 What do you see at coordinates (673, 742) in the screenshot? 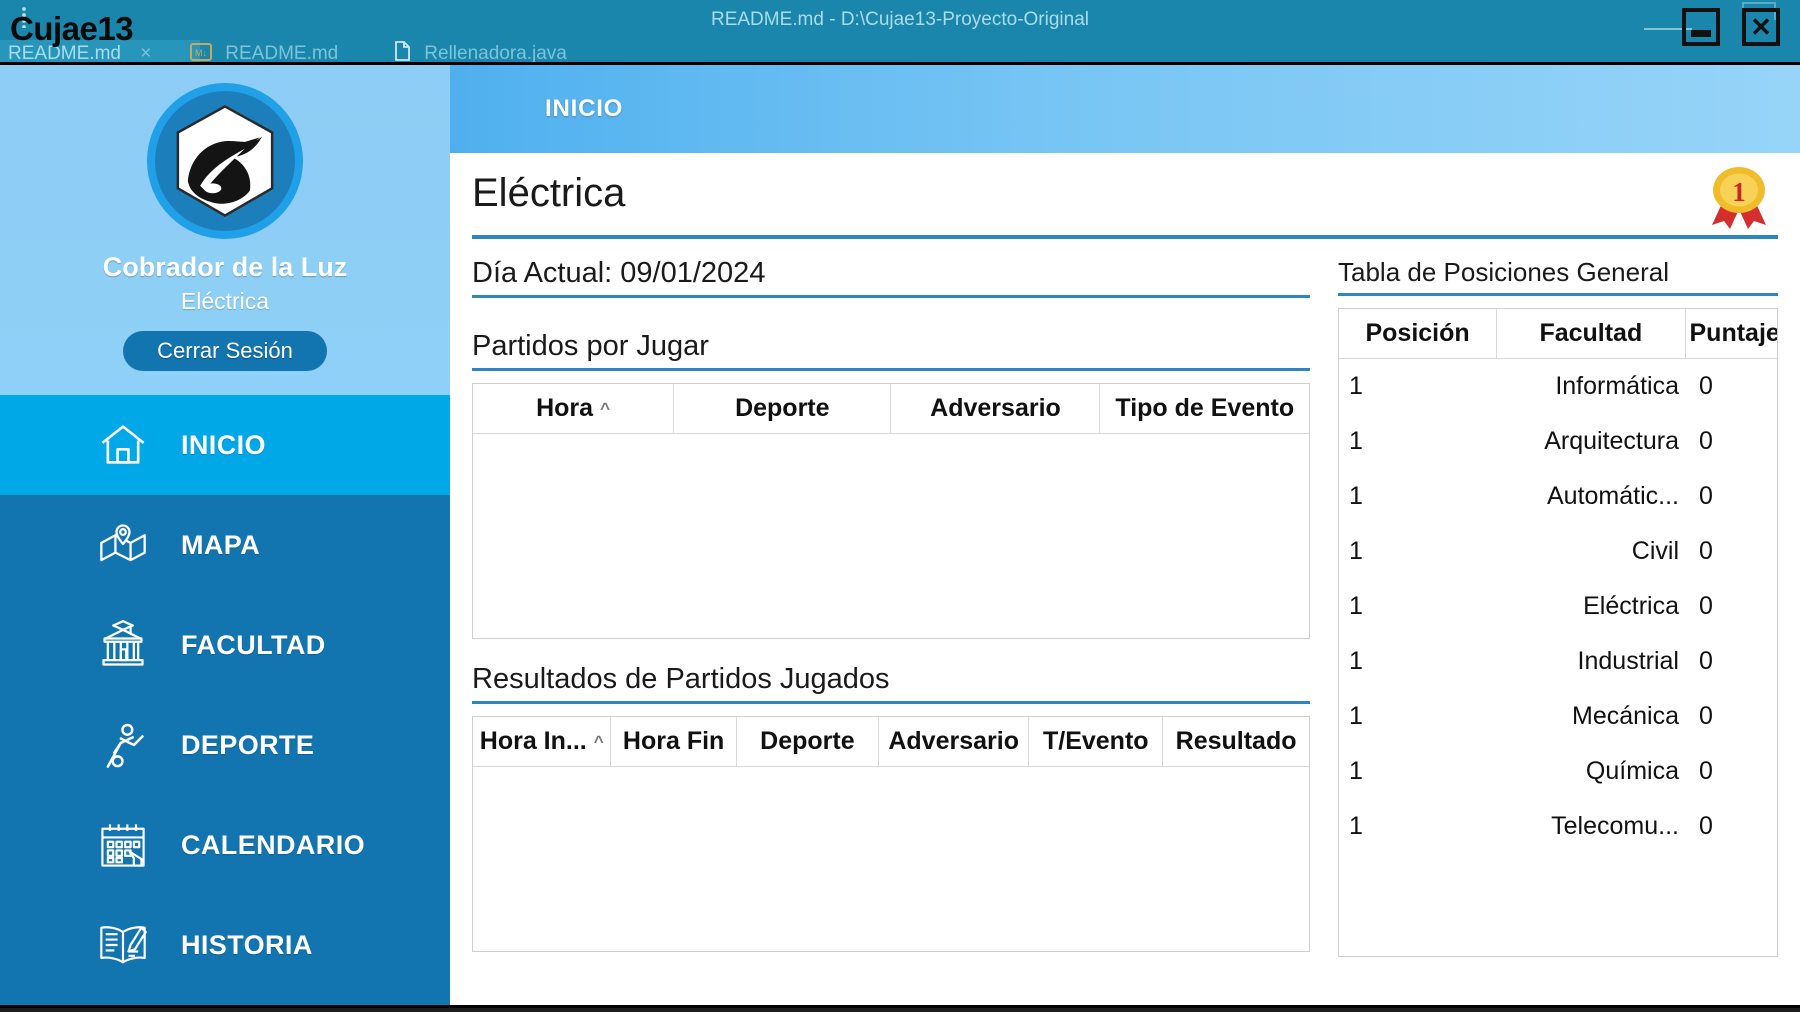
I see `column-header-hora-fin: Hora Fin` at bounding box center [673, 742].